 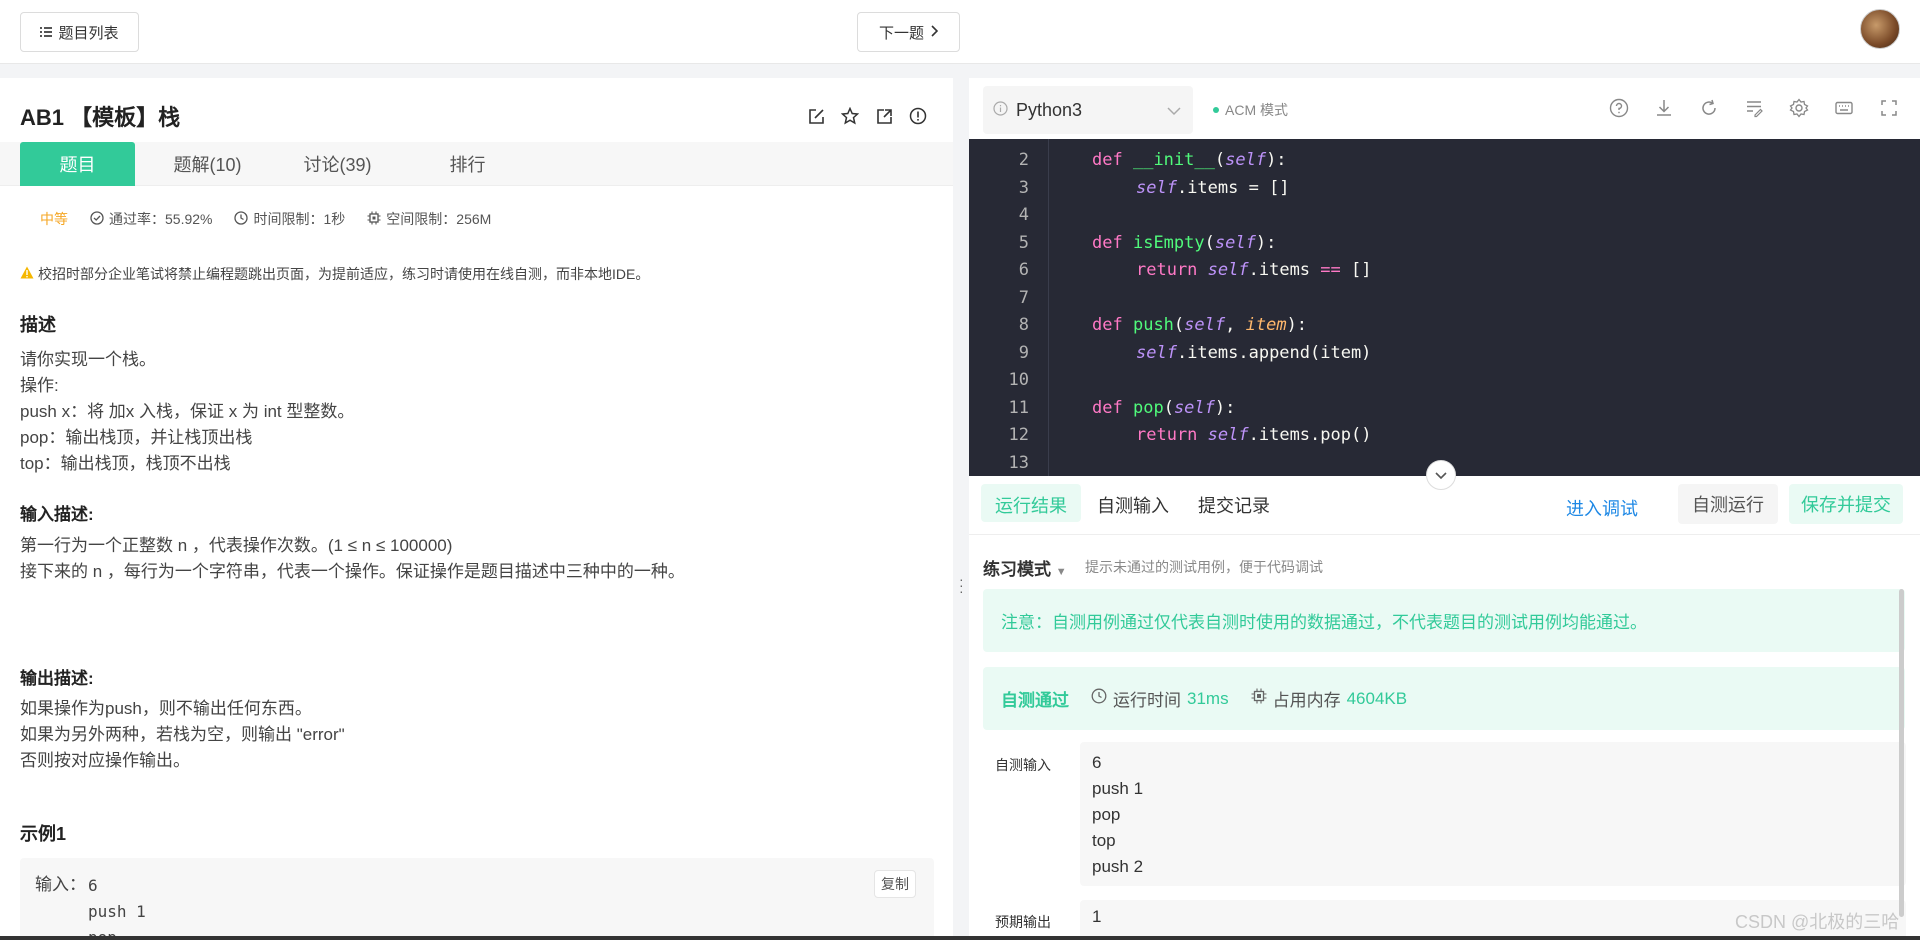 What do you see at coordinates (105, 760) in the screenshot?
I see `output-desc-line: 否则按对应操作输出。` at bounding box center [105, 760].